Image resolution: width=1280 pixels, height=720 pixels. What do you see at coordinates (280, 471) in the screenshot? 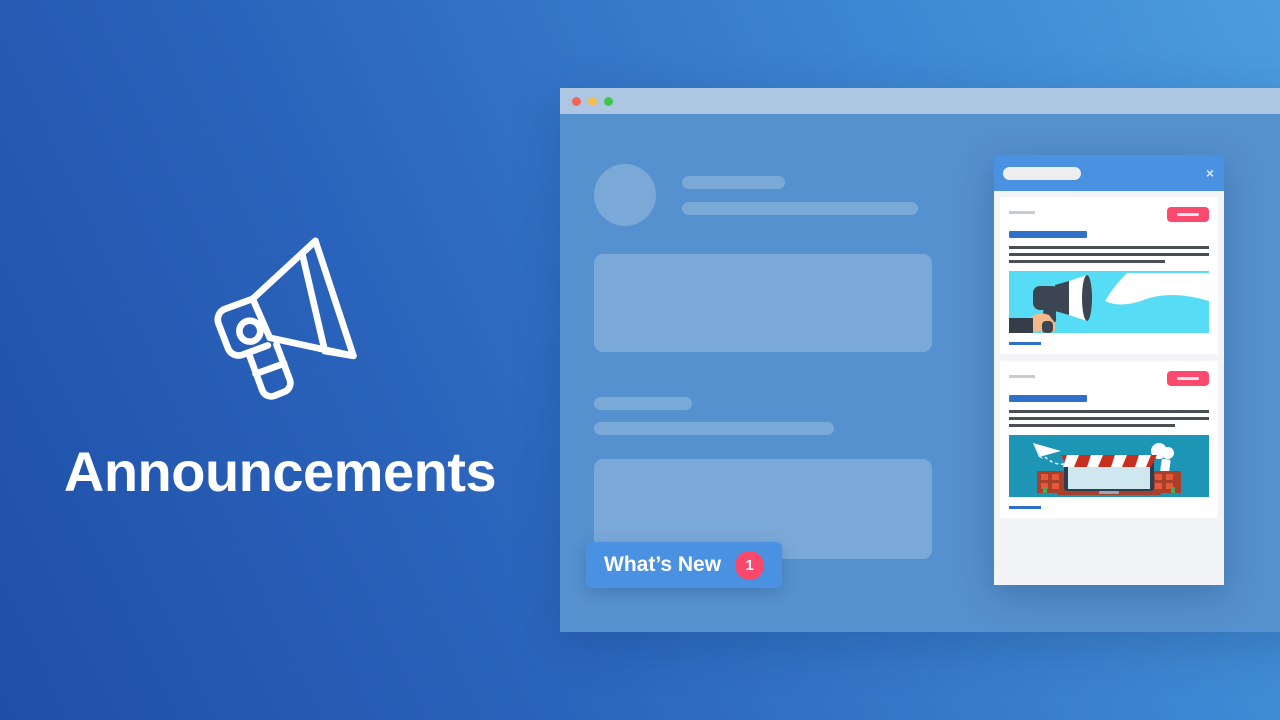
I see `page-title: Announcements` at bounding box center [280, 471].